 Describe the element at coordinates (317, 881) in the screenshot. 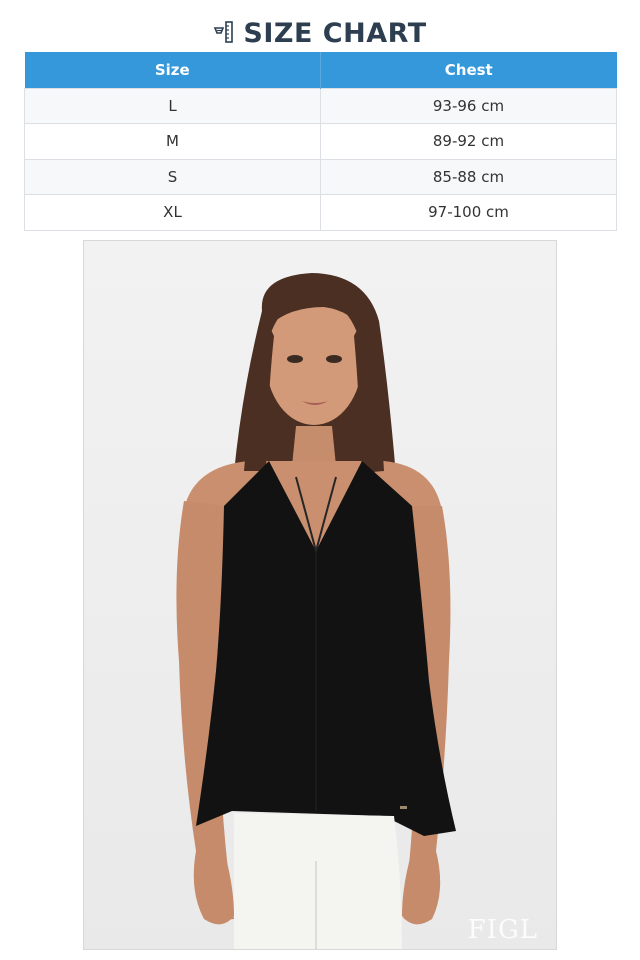

I see `white-pants` at that location.